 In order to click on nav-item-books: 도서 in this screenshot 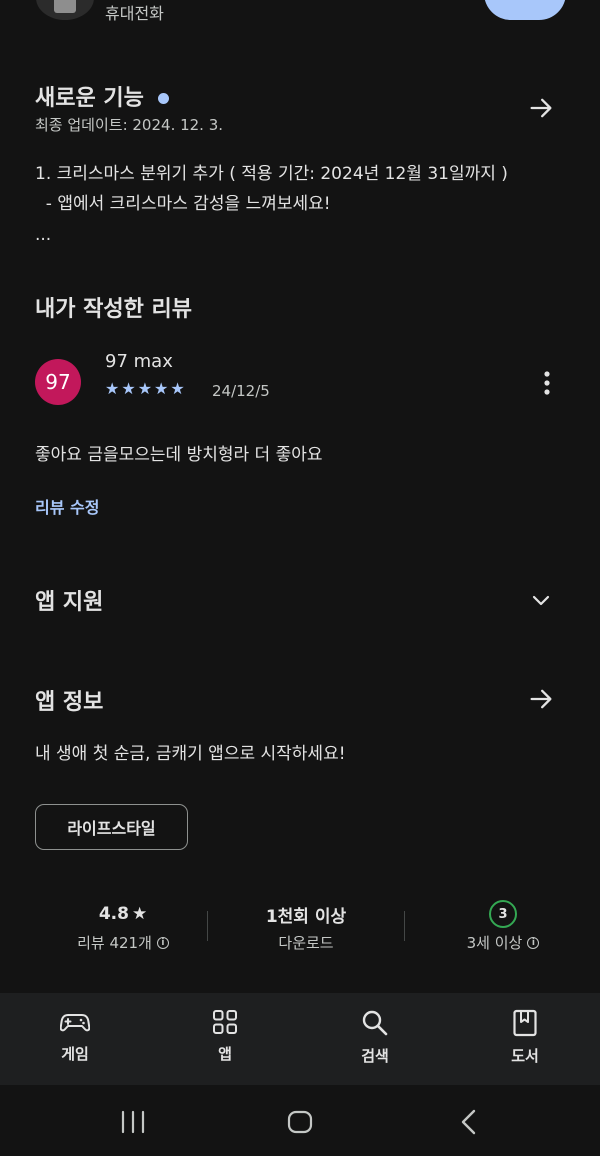, I will do `click(525, 1037)`.